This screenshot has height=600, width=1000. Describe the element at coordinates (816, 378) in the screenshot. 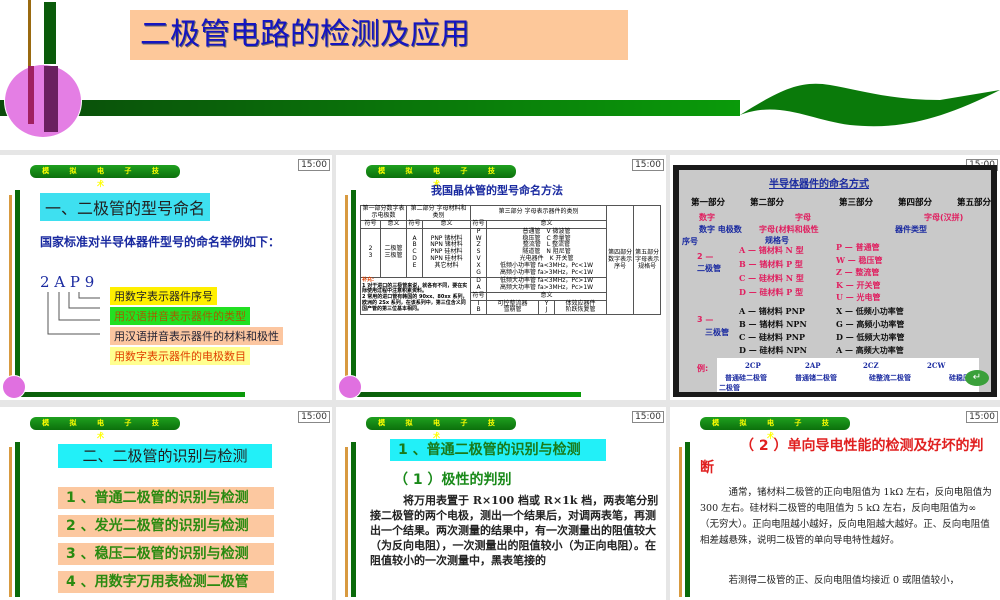

I see `example-desc: 普通锗二极管` at that location.